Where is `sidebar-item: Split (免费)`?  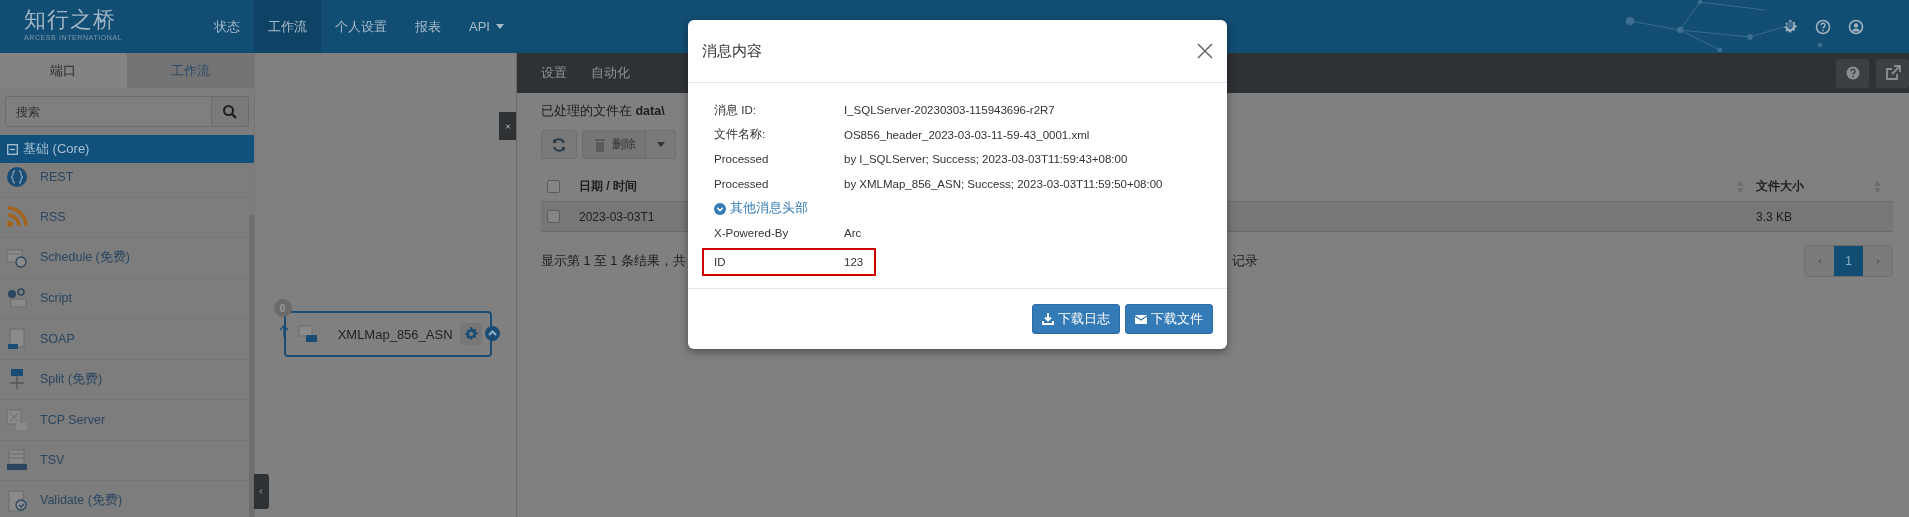 sidebar-item: Split (免费) is located at coordinates (124, 379).